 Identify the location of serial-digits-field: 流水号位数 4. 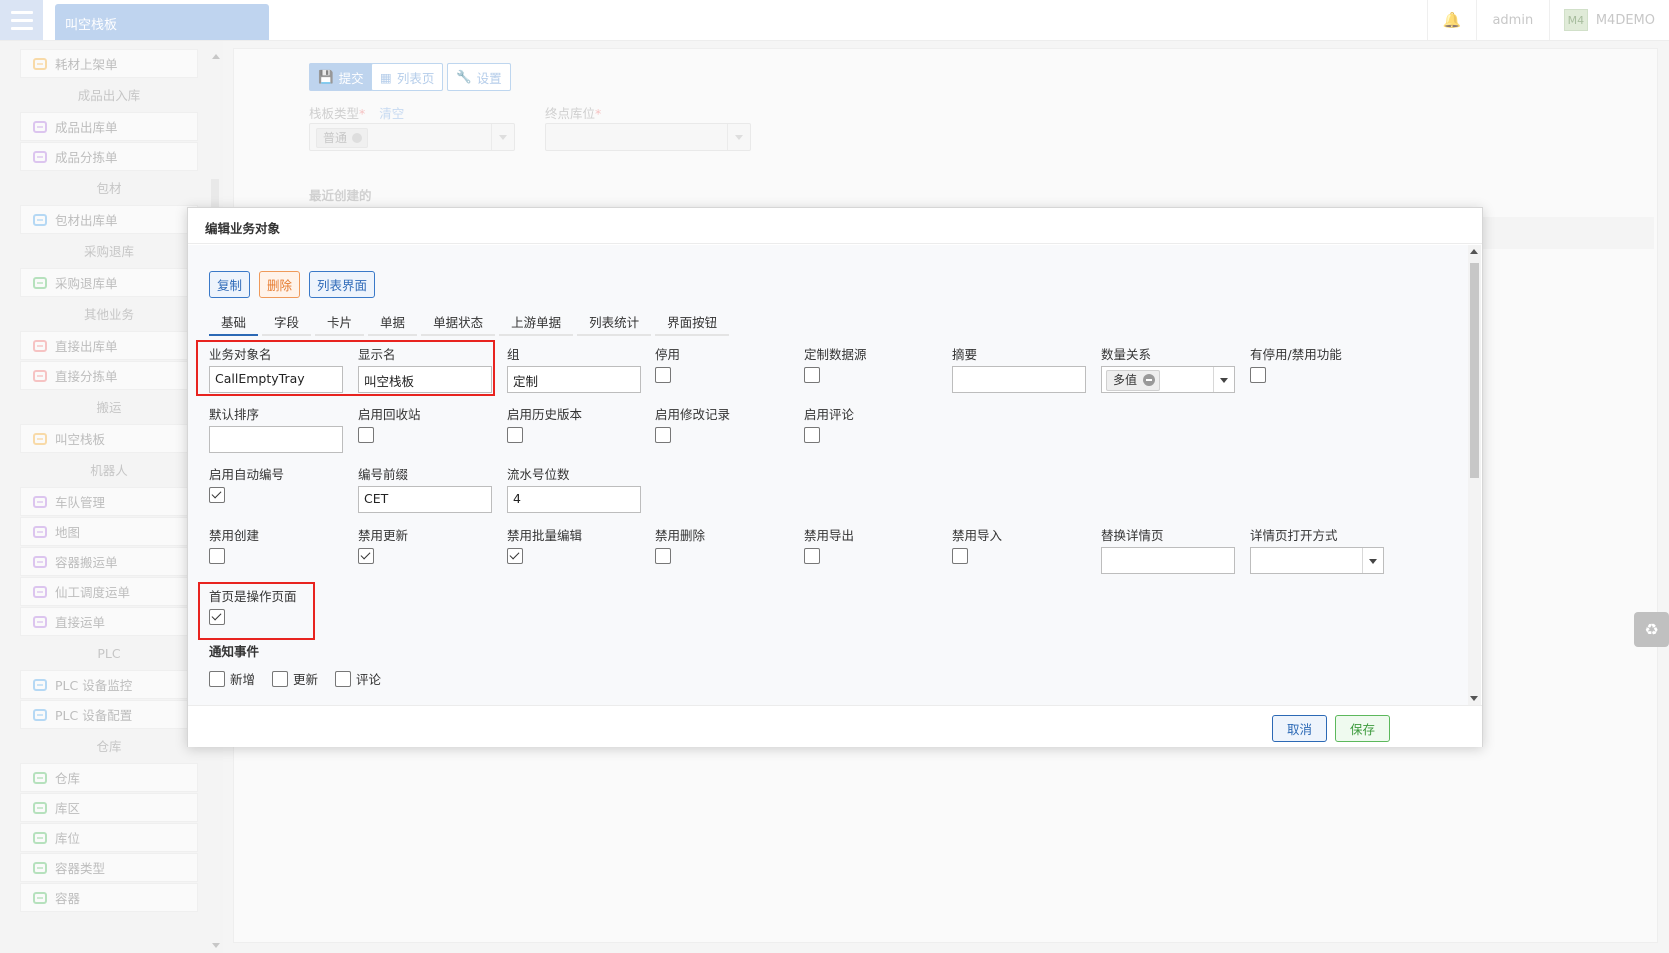
(574, 489).